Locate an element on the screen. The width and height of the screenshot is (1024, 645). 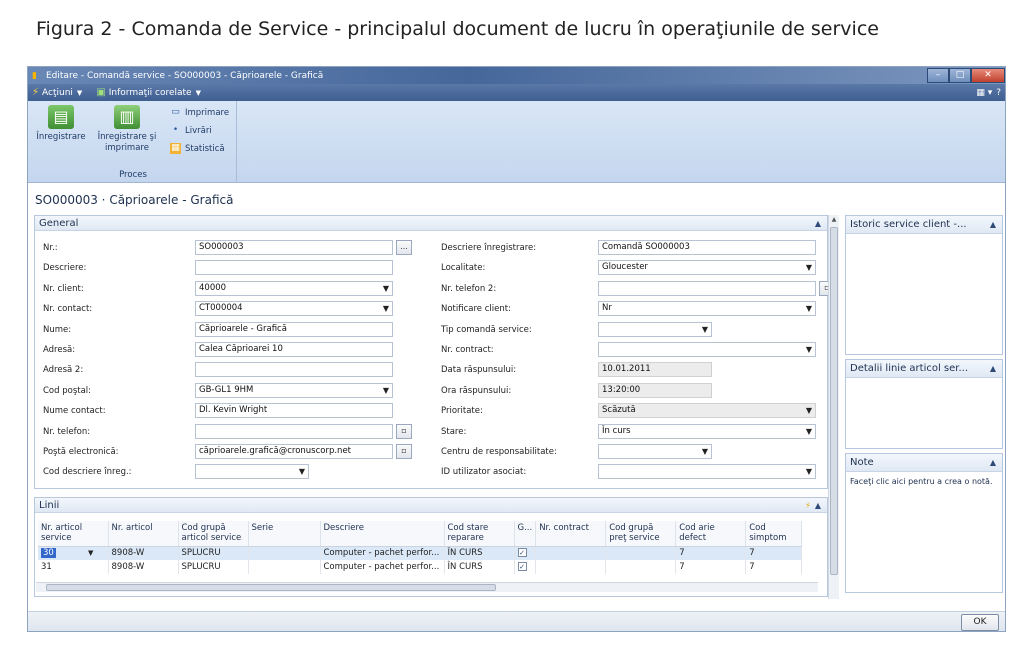
maximize-button: □ is located at coordinates (960, 75).